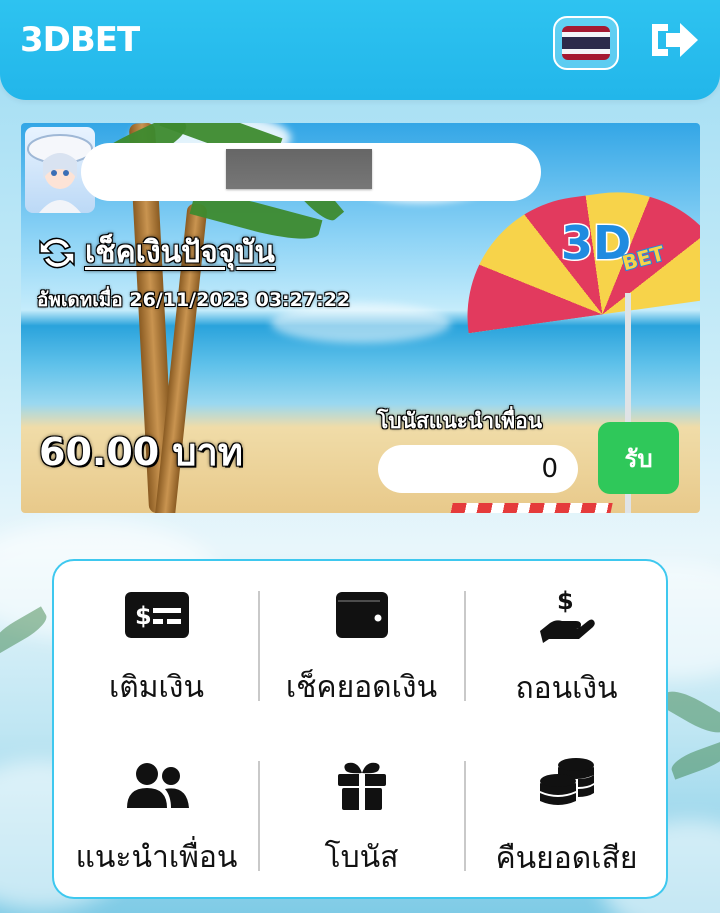 The width and height of the screenshot is (720, 913). I want to click on balance-amount: 60.00 บาท, so click(141, 452).